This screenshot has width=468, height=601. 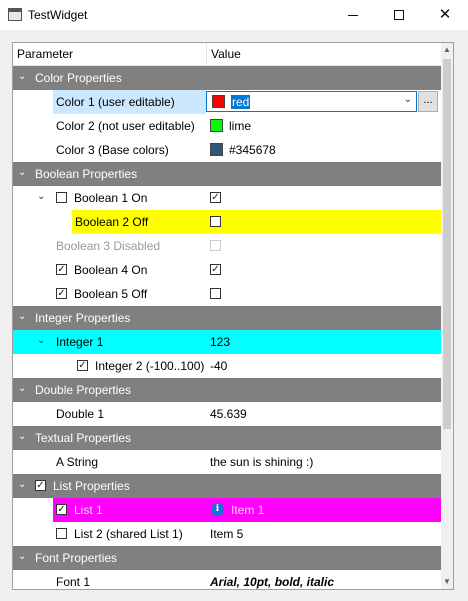 I want to click on minimize-button, so click(x=353, y=15).